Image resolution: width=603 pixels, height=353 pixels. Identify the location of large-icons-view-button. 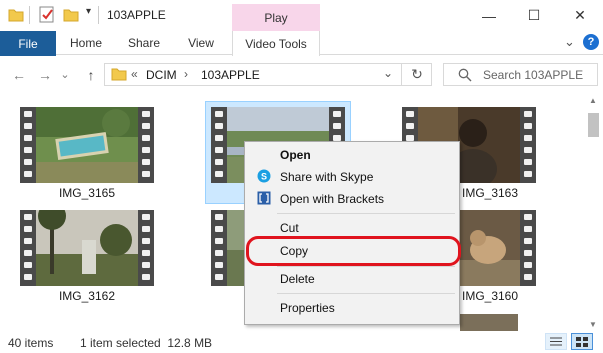
(582, 341).